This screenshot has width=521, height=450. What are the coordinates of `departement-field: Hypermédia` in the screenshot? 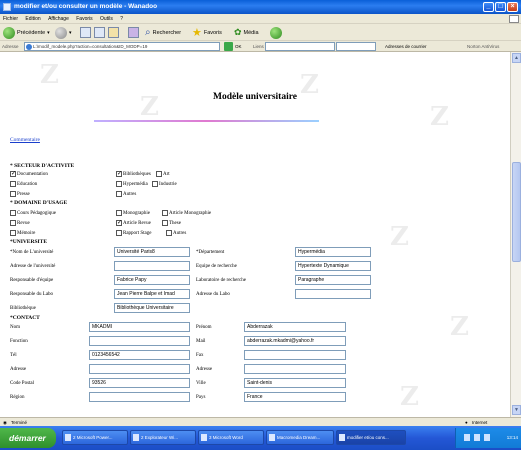 It's located at (333, 252).